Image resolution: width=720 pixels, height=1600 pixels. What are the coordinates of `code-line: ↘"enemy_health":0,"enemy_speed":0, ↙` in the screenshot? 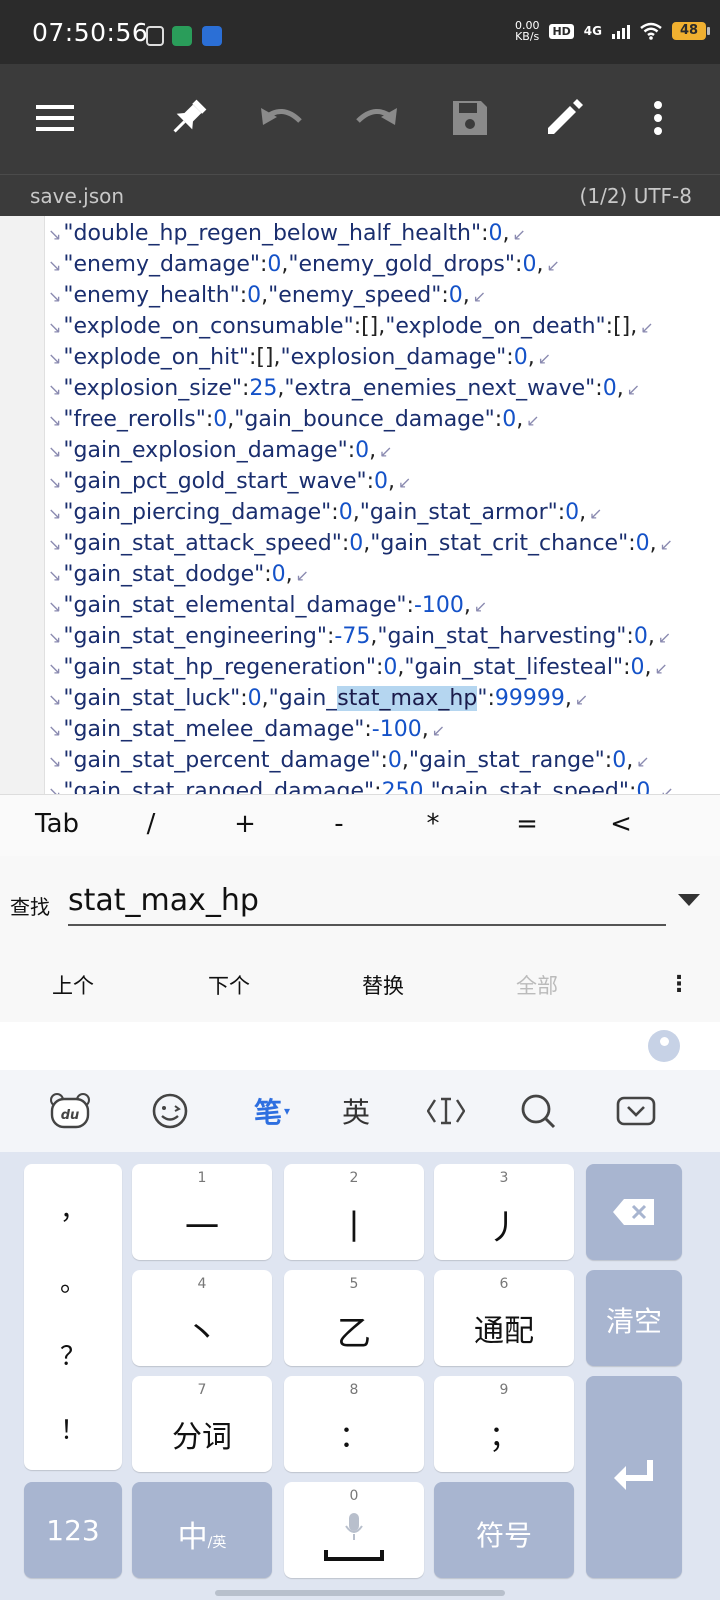 It's located at (267, 295).